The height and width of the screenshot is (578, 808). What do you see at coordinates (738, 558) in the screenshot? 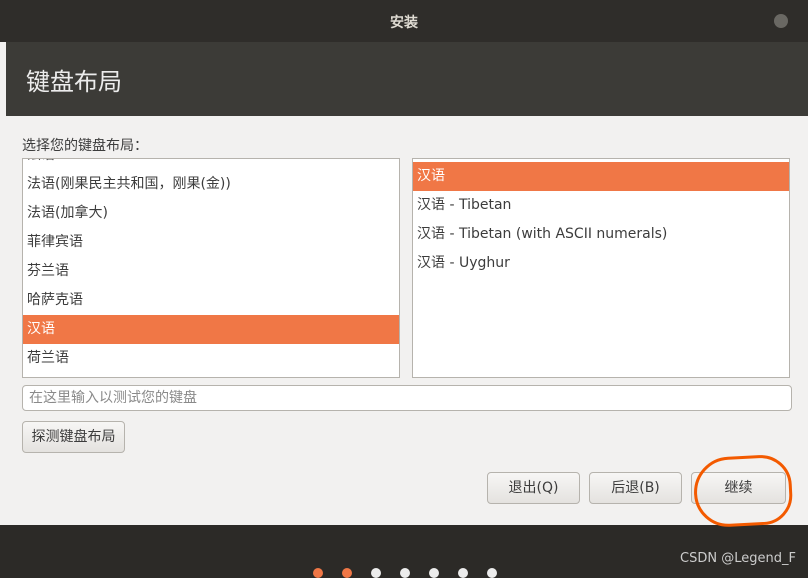
I see `watermark: CSDN @Legend_F` at bounding box center [738, 558].